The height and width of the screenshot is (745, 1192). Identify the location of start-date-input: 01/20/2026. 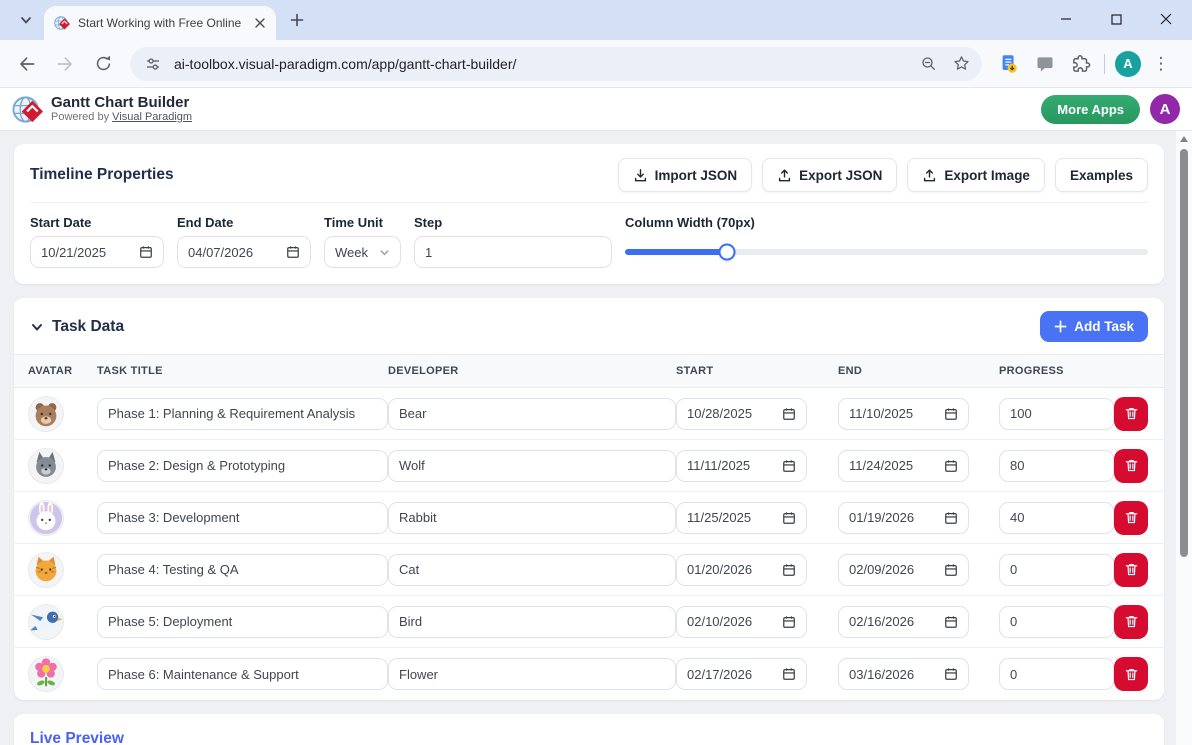
(741, 569).